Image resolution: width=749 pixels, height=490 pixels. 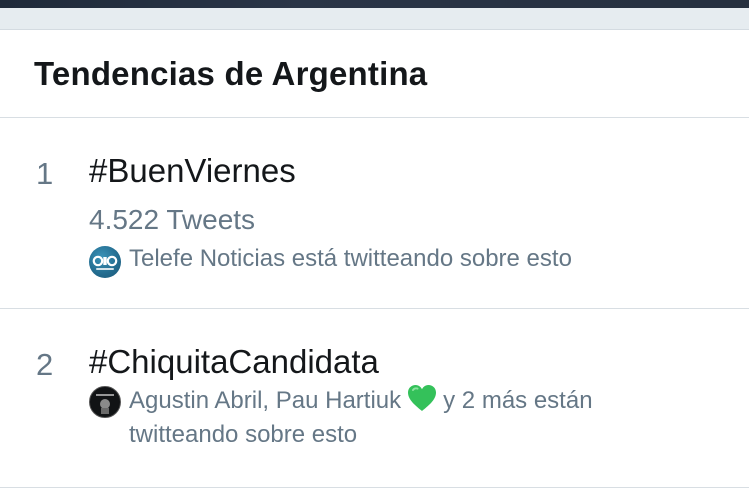 I want to click on trend-rank: 2, so click(x=45, y=364).